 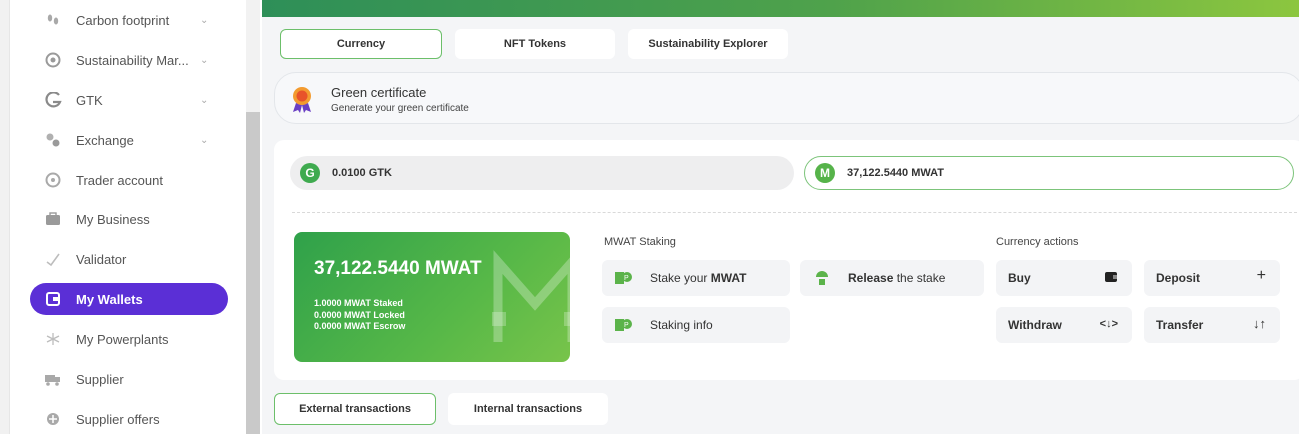 I want to click on medal-icon, so click(x=302, y=100).